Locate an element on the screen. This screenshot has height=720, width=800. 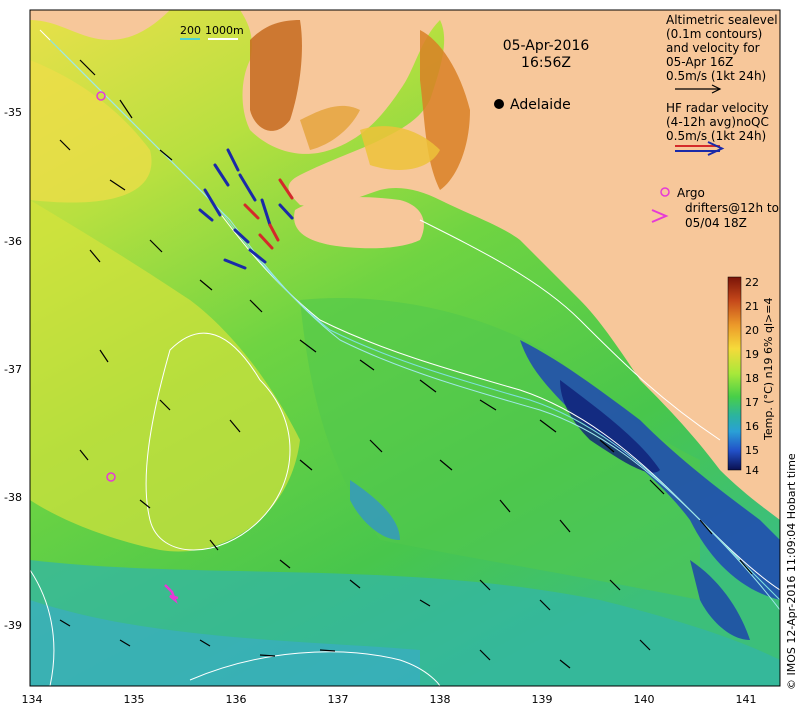
colorbar-tick-16: 16 is located at coordinates (752, 426).